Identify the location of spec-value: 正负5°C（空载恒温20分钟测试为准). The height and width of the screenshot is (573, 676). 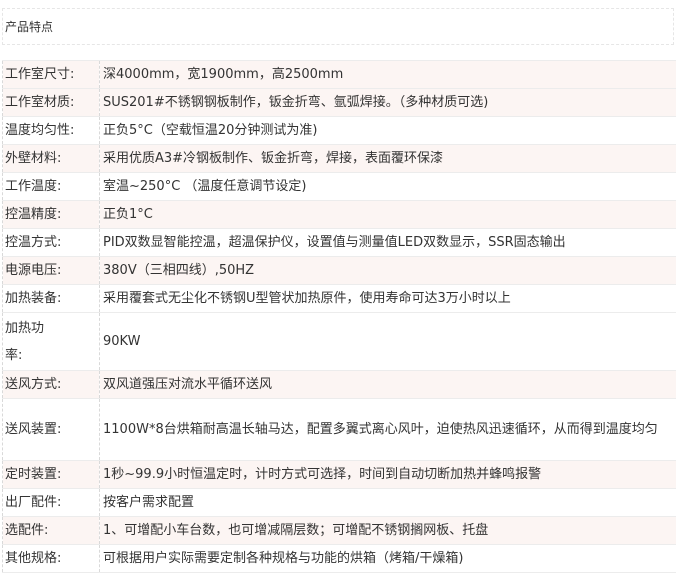
(388, 131).